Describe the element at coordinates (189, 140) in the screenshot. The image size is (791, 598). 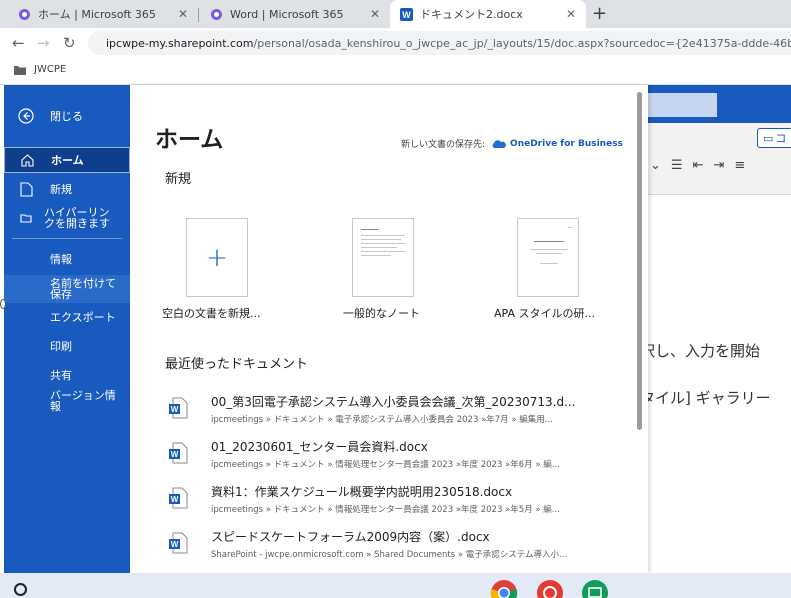
I see `page-title: ホーム` at that location.